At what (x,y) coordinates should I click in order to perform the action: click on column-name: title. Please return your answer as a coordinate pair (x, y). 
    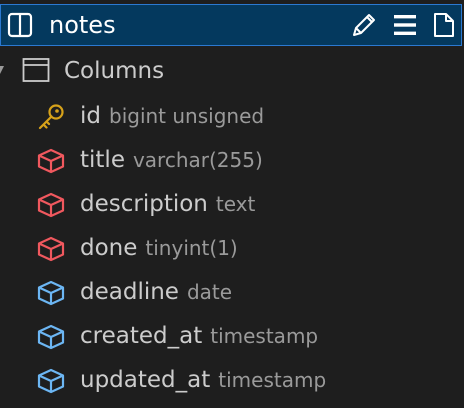
    Looking at the image, I should click on (102, 160).